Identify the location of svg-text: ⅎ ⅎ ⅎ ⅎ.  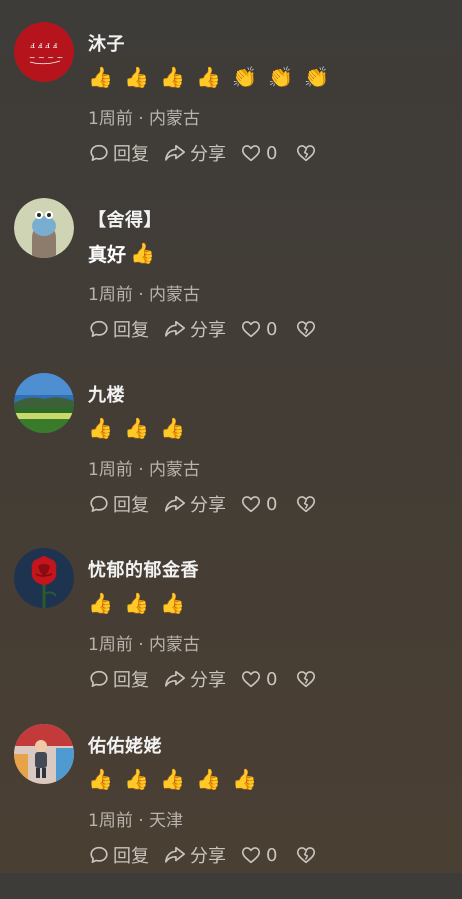
(43, 46).